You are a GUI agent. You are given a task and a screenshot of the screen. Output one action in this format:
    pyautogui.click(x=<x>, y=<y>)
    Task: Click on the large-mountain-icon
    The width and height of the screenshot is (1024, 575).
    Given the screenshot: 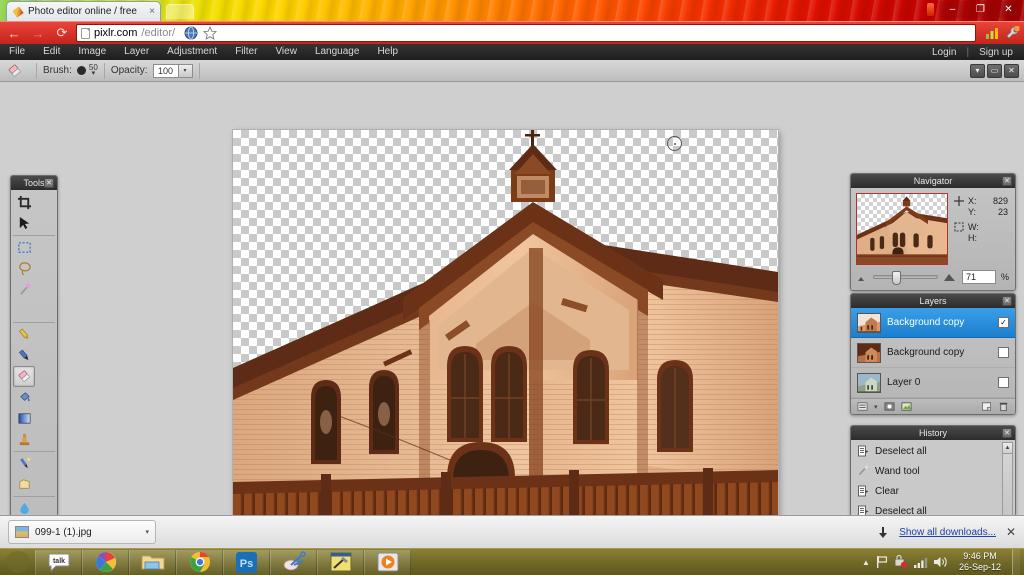 What is the action you would take?
    pyautogui.click(x=950, y=277)
    